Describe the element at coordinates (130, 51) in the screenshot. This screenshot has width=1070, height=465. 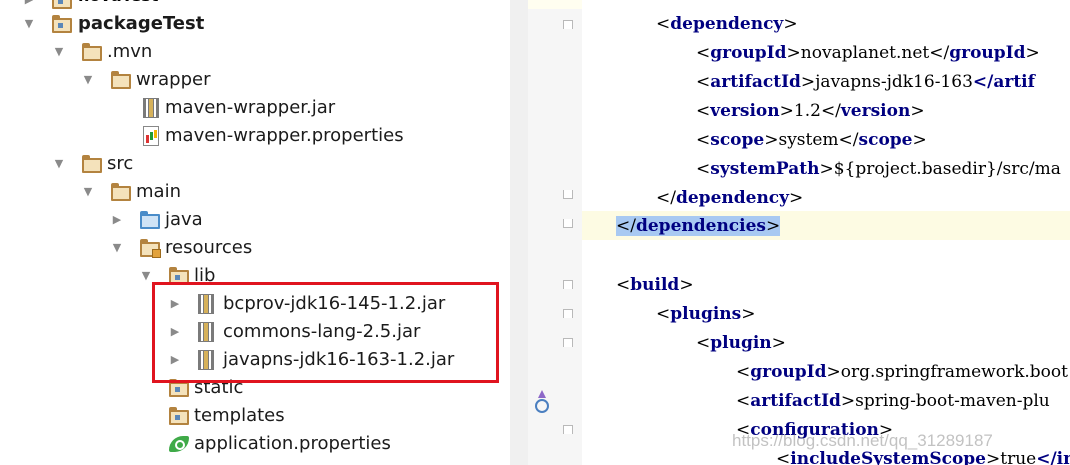
I see `tree-item-label: .mvn` at that location.